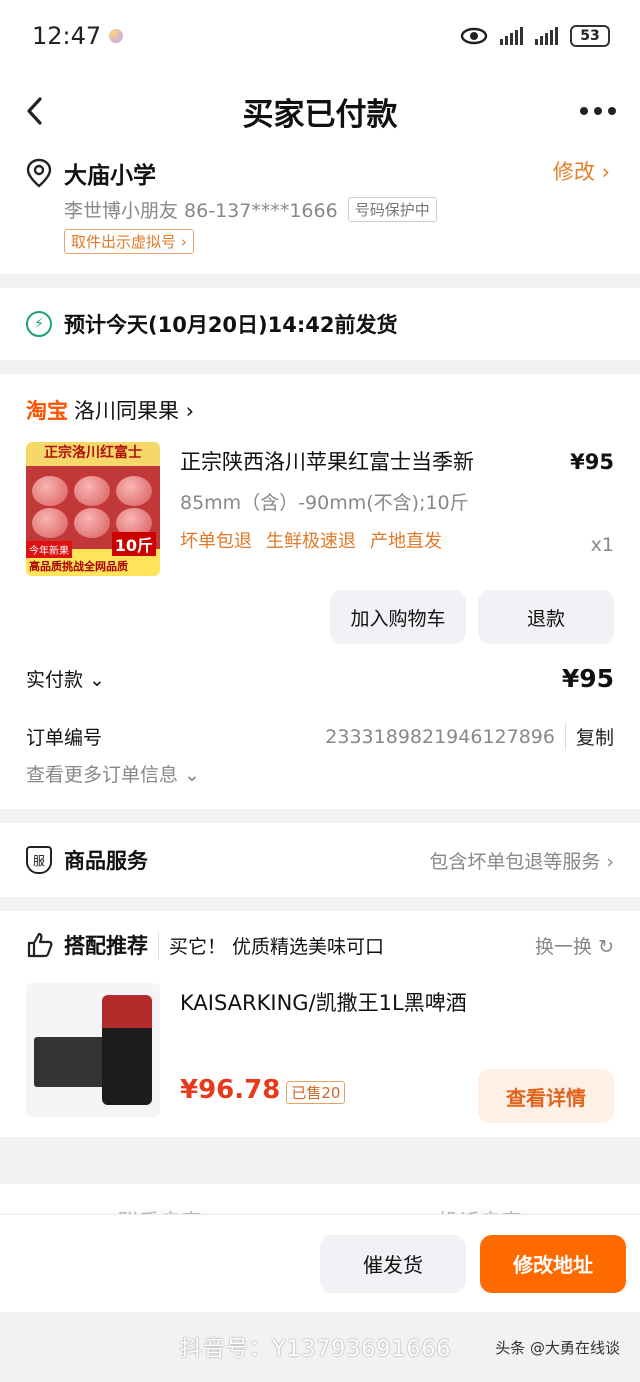 The width and height of the screenshot is (640, 1382). I want to click on bottom-action-bar: 催发货 修改地址, so click(320, 1263).